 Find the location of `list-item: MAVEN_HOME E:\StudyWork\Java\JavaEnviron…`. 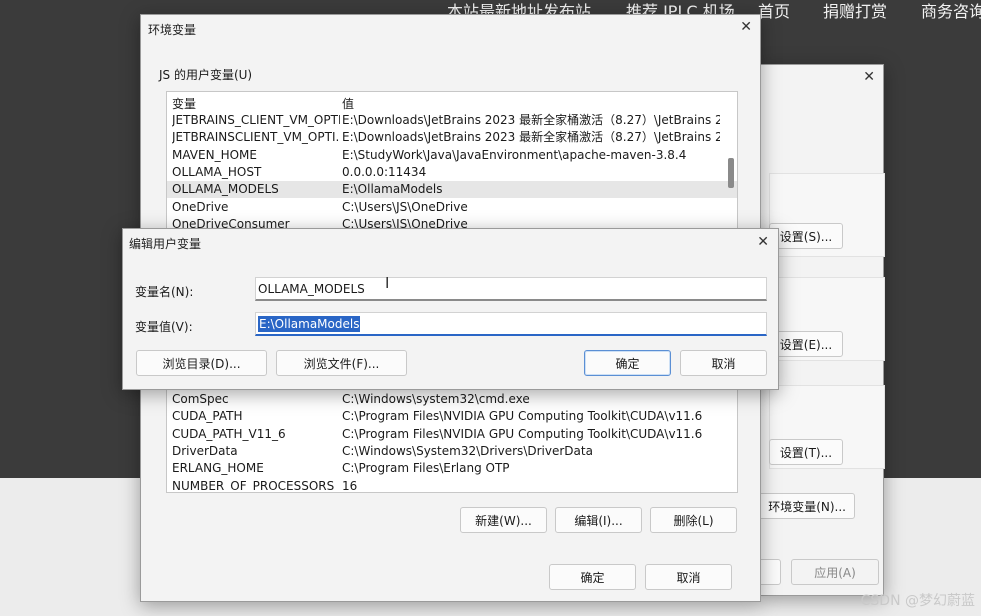

list-item: MAVEN_HOME E:\StudyWork\Java\JavaEnviron… is located at coordinates (452, 155).